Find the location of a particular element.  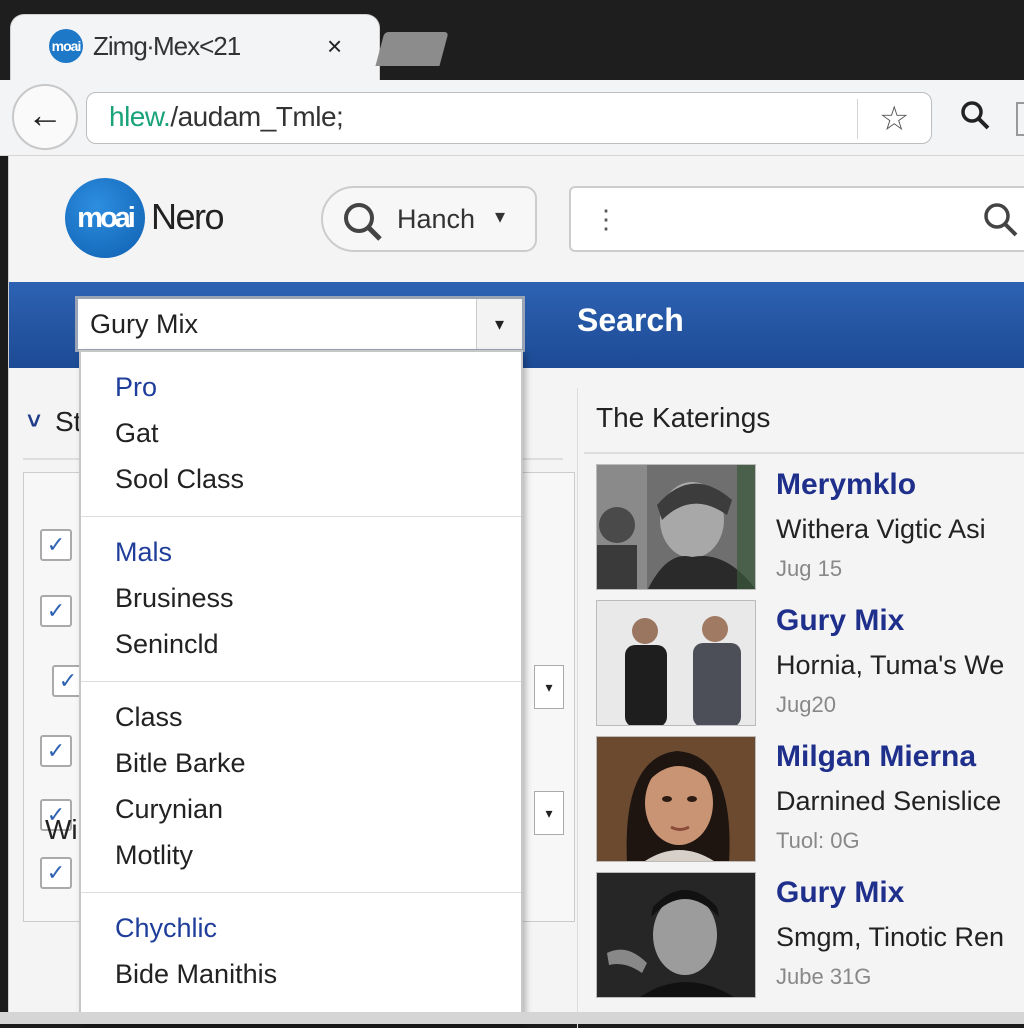

result-card: Gury Mix Hornia, Tuma's We Jug20 is located at coordinates (810, 665).